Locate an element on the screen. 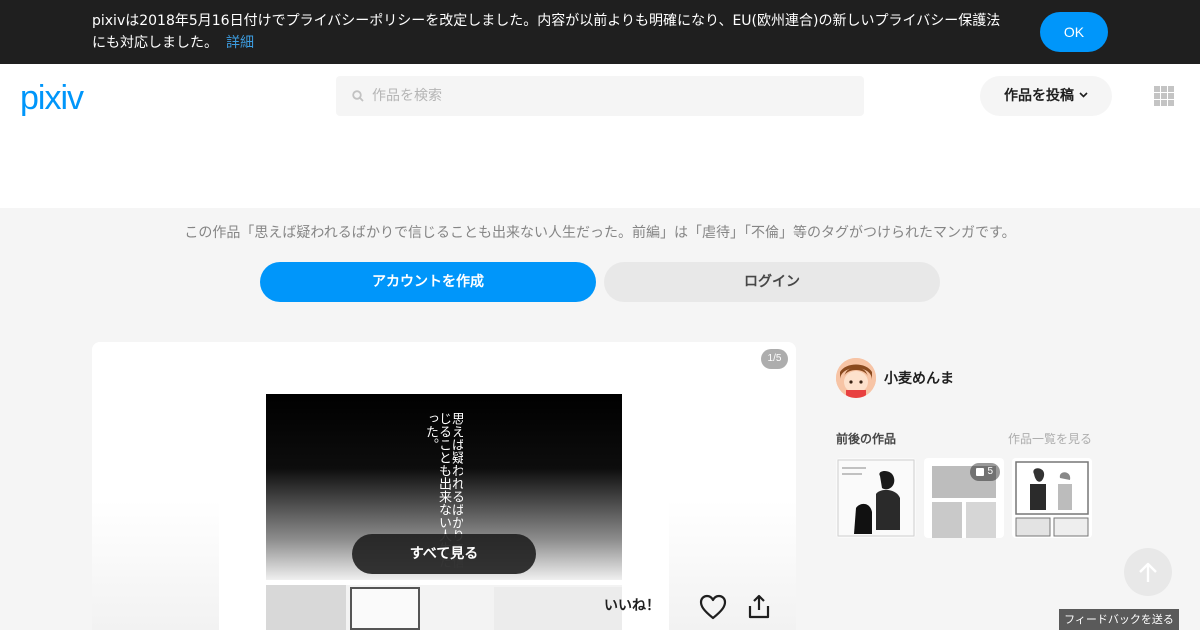  share-icon is located at coordinates (759, 607).